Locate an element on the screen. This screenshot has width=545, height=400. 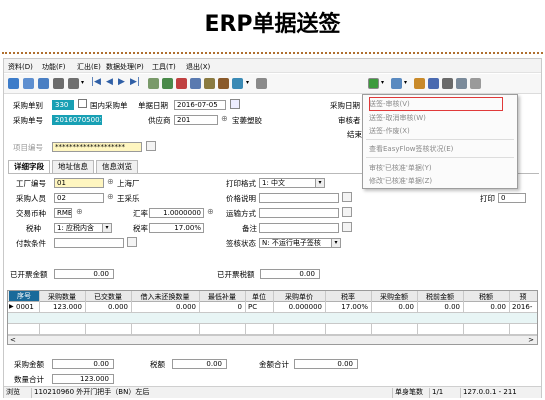
sign-status-select: N: 不运行电子签核 ▾ is located at coordinates (300, 243).